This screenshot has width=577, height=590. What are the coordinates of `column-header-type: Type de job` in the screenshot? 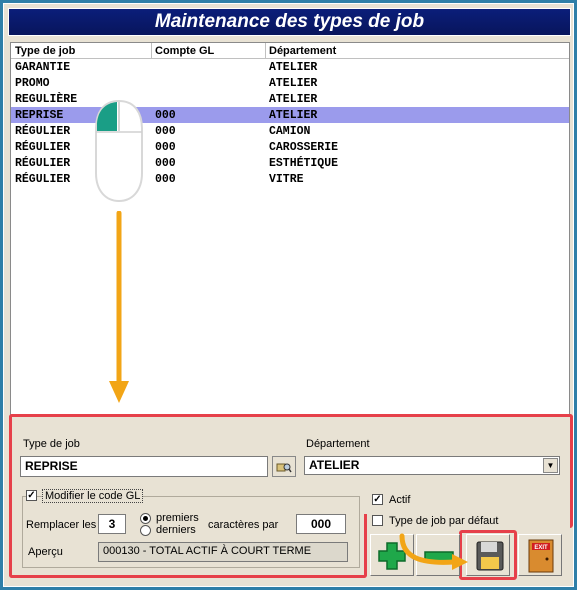 It's located at (45, 51).